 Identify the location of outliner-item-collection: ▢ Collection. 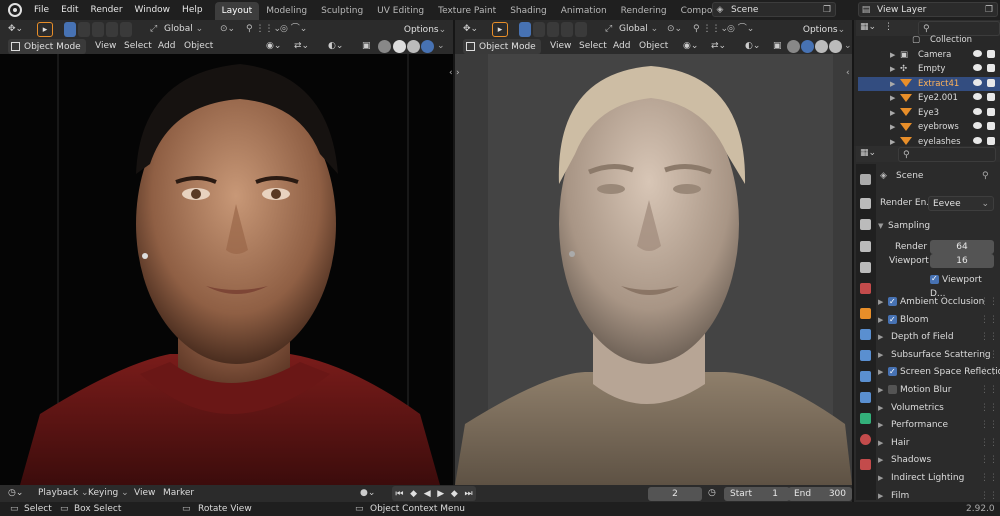
(929, 40).